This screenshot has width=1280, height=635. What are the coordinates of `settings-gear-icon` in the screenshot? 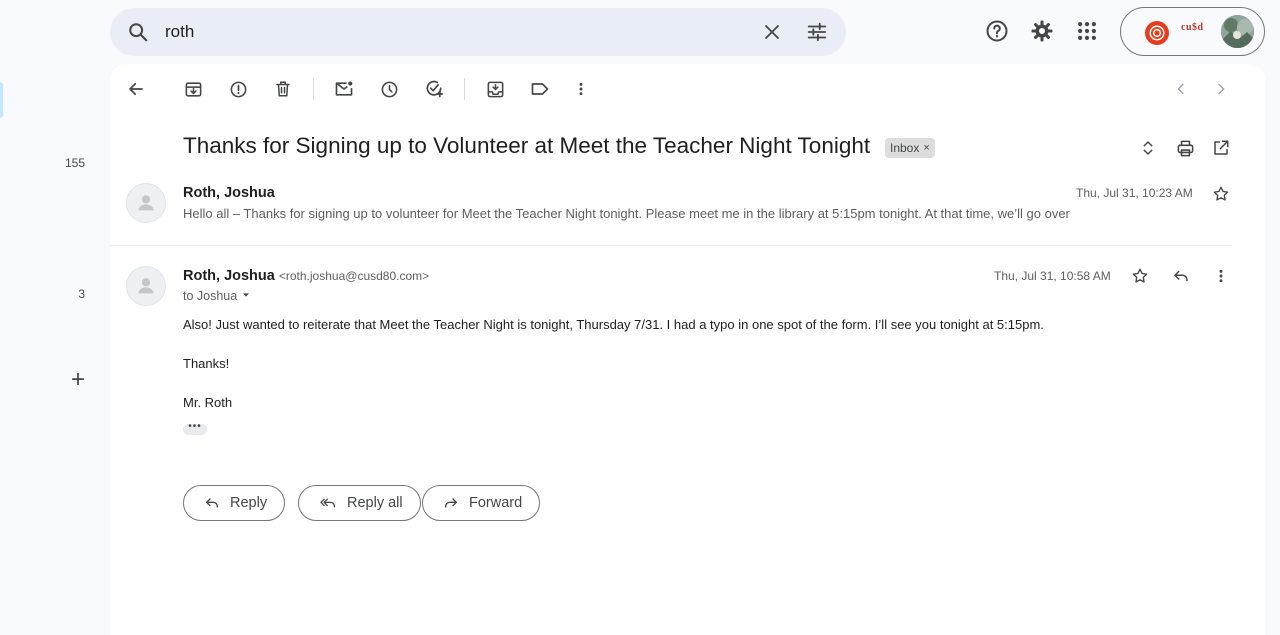 It's located at (1042, 31).